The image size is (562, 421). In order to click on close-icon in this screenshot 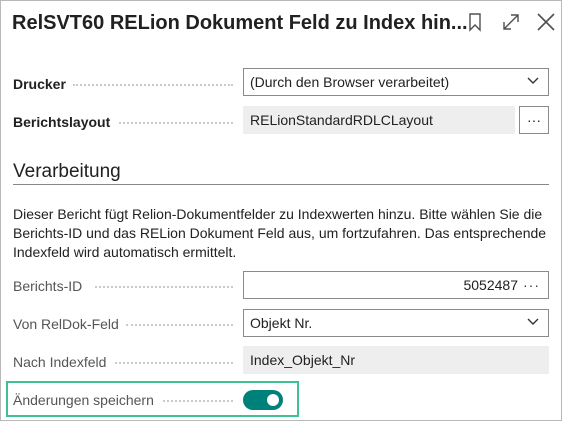, I will do `click(546, 22)`.